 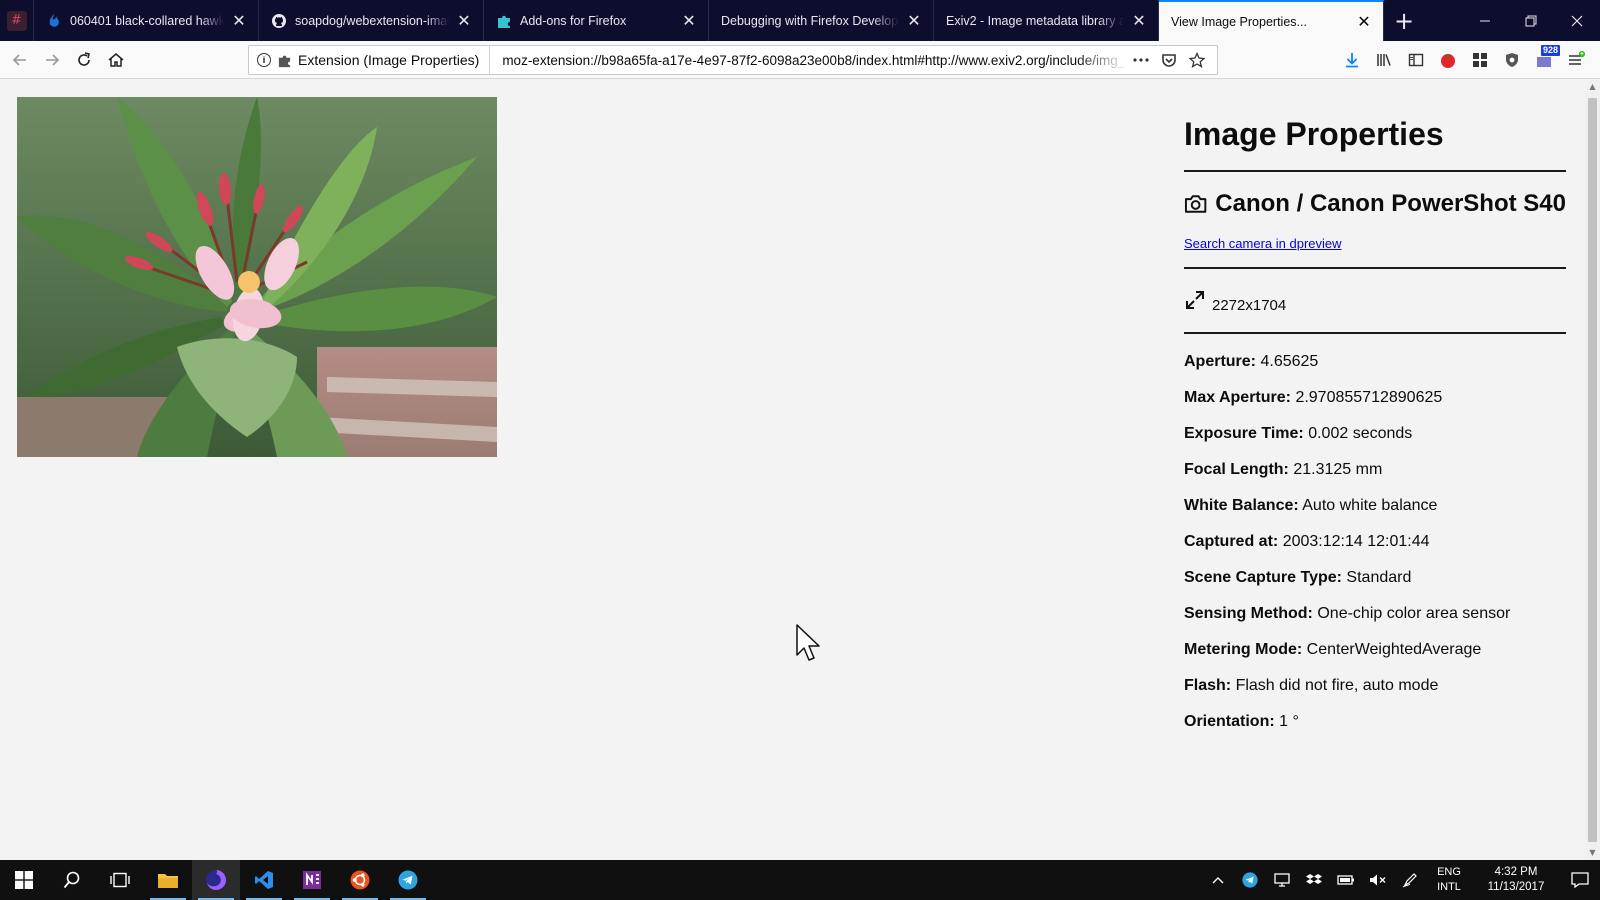 I want to click on telegram-icon, so click(x=408, y=880).